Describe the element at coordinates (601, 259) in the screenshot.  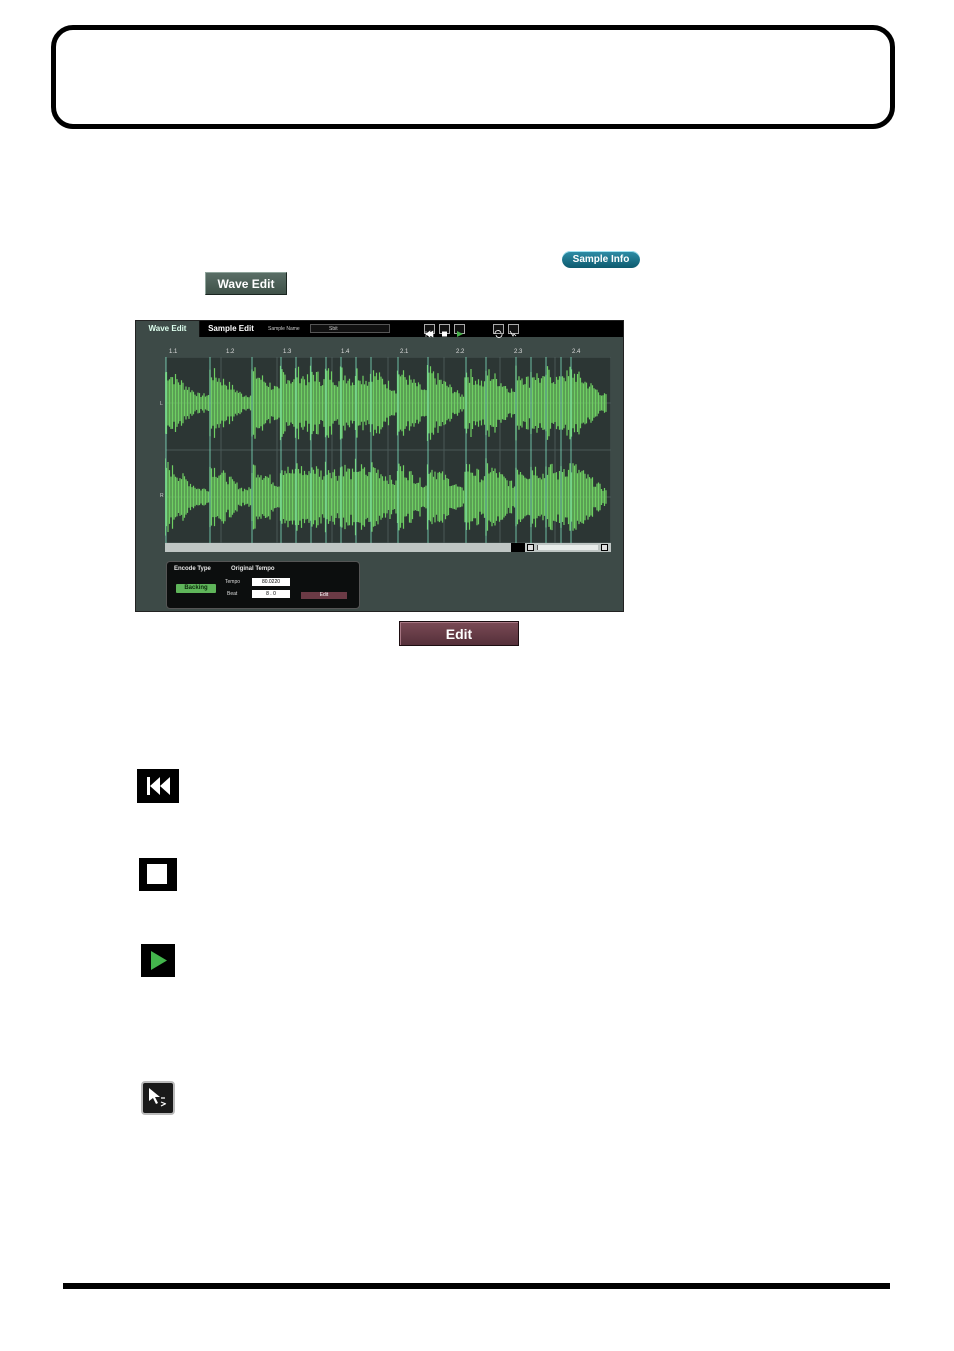
I see `sample-info-button: Sample Info` at that location.